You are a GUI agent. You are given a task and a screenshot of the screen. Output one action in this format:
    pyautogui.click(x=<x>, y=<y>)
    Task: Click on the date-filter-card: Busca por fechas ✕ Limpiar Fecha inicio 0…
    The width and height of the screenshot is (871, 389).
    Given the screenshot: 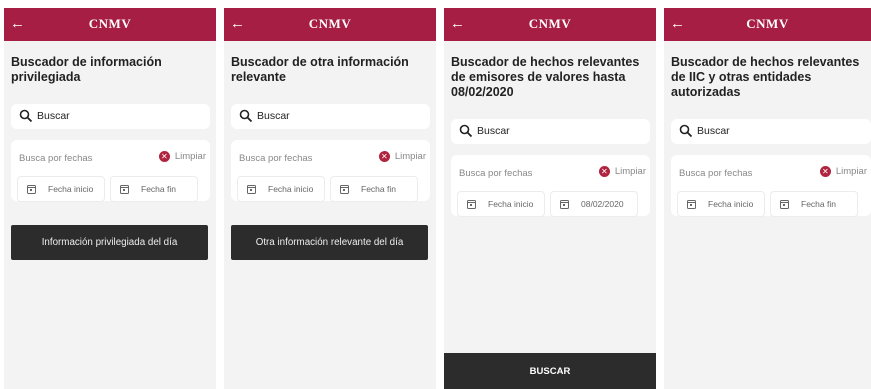 What is the action you would take?
    pyautogui.click(x=550, y=186)
    